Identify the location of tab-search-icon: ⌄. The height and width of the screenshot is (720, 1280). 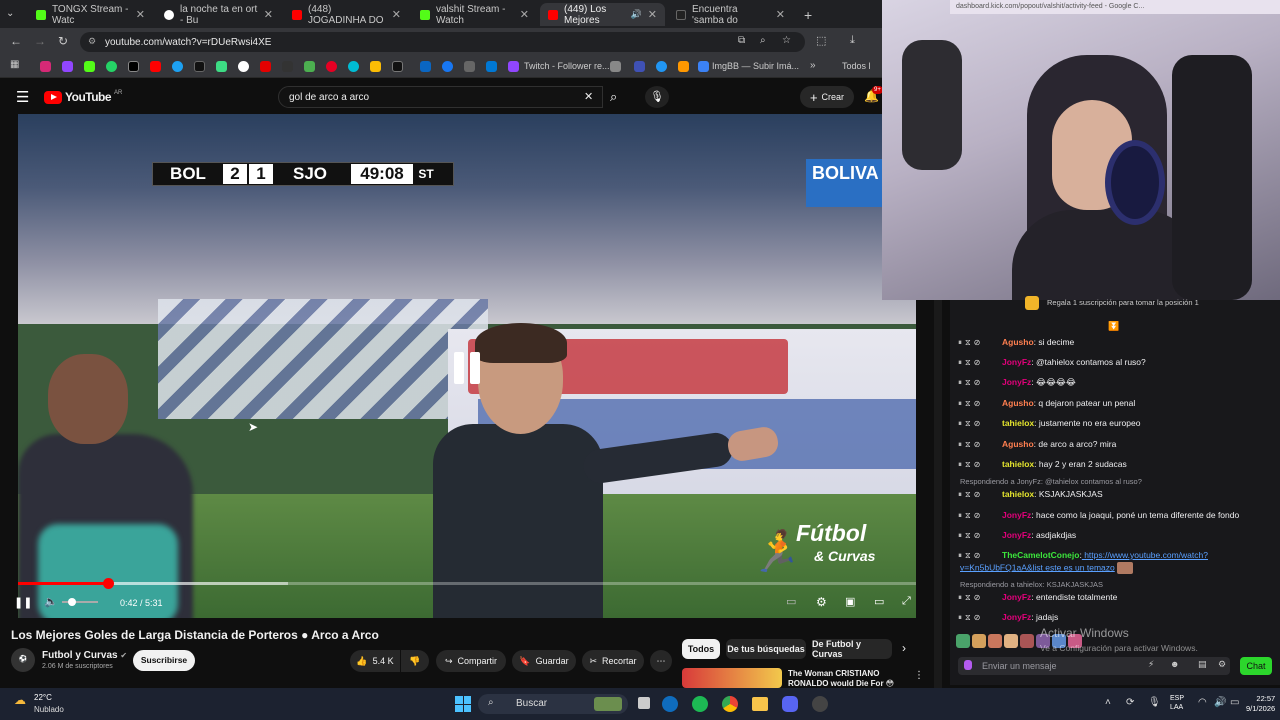
(10, 13).